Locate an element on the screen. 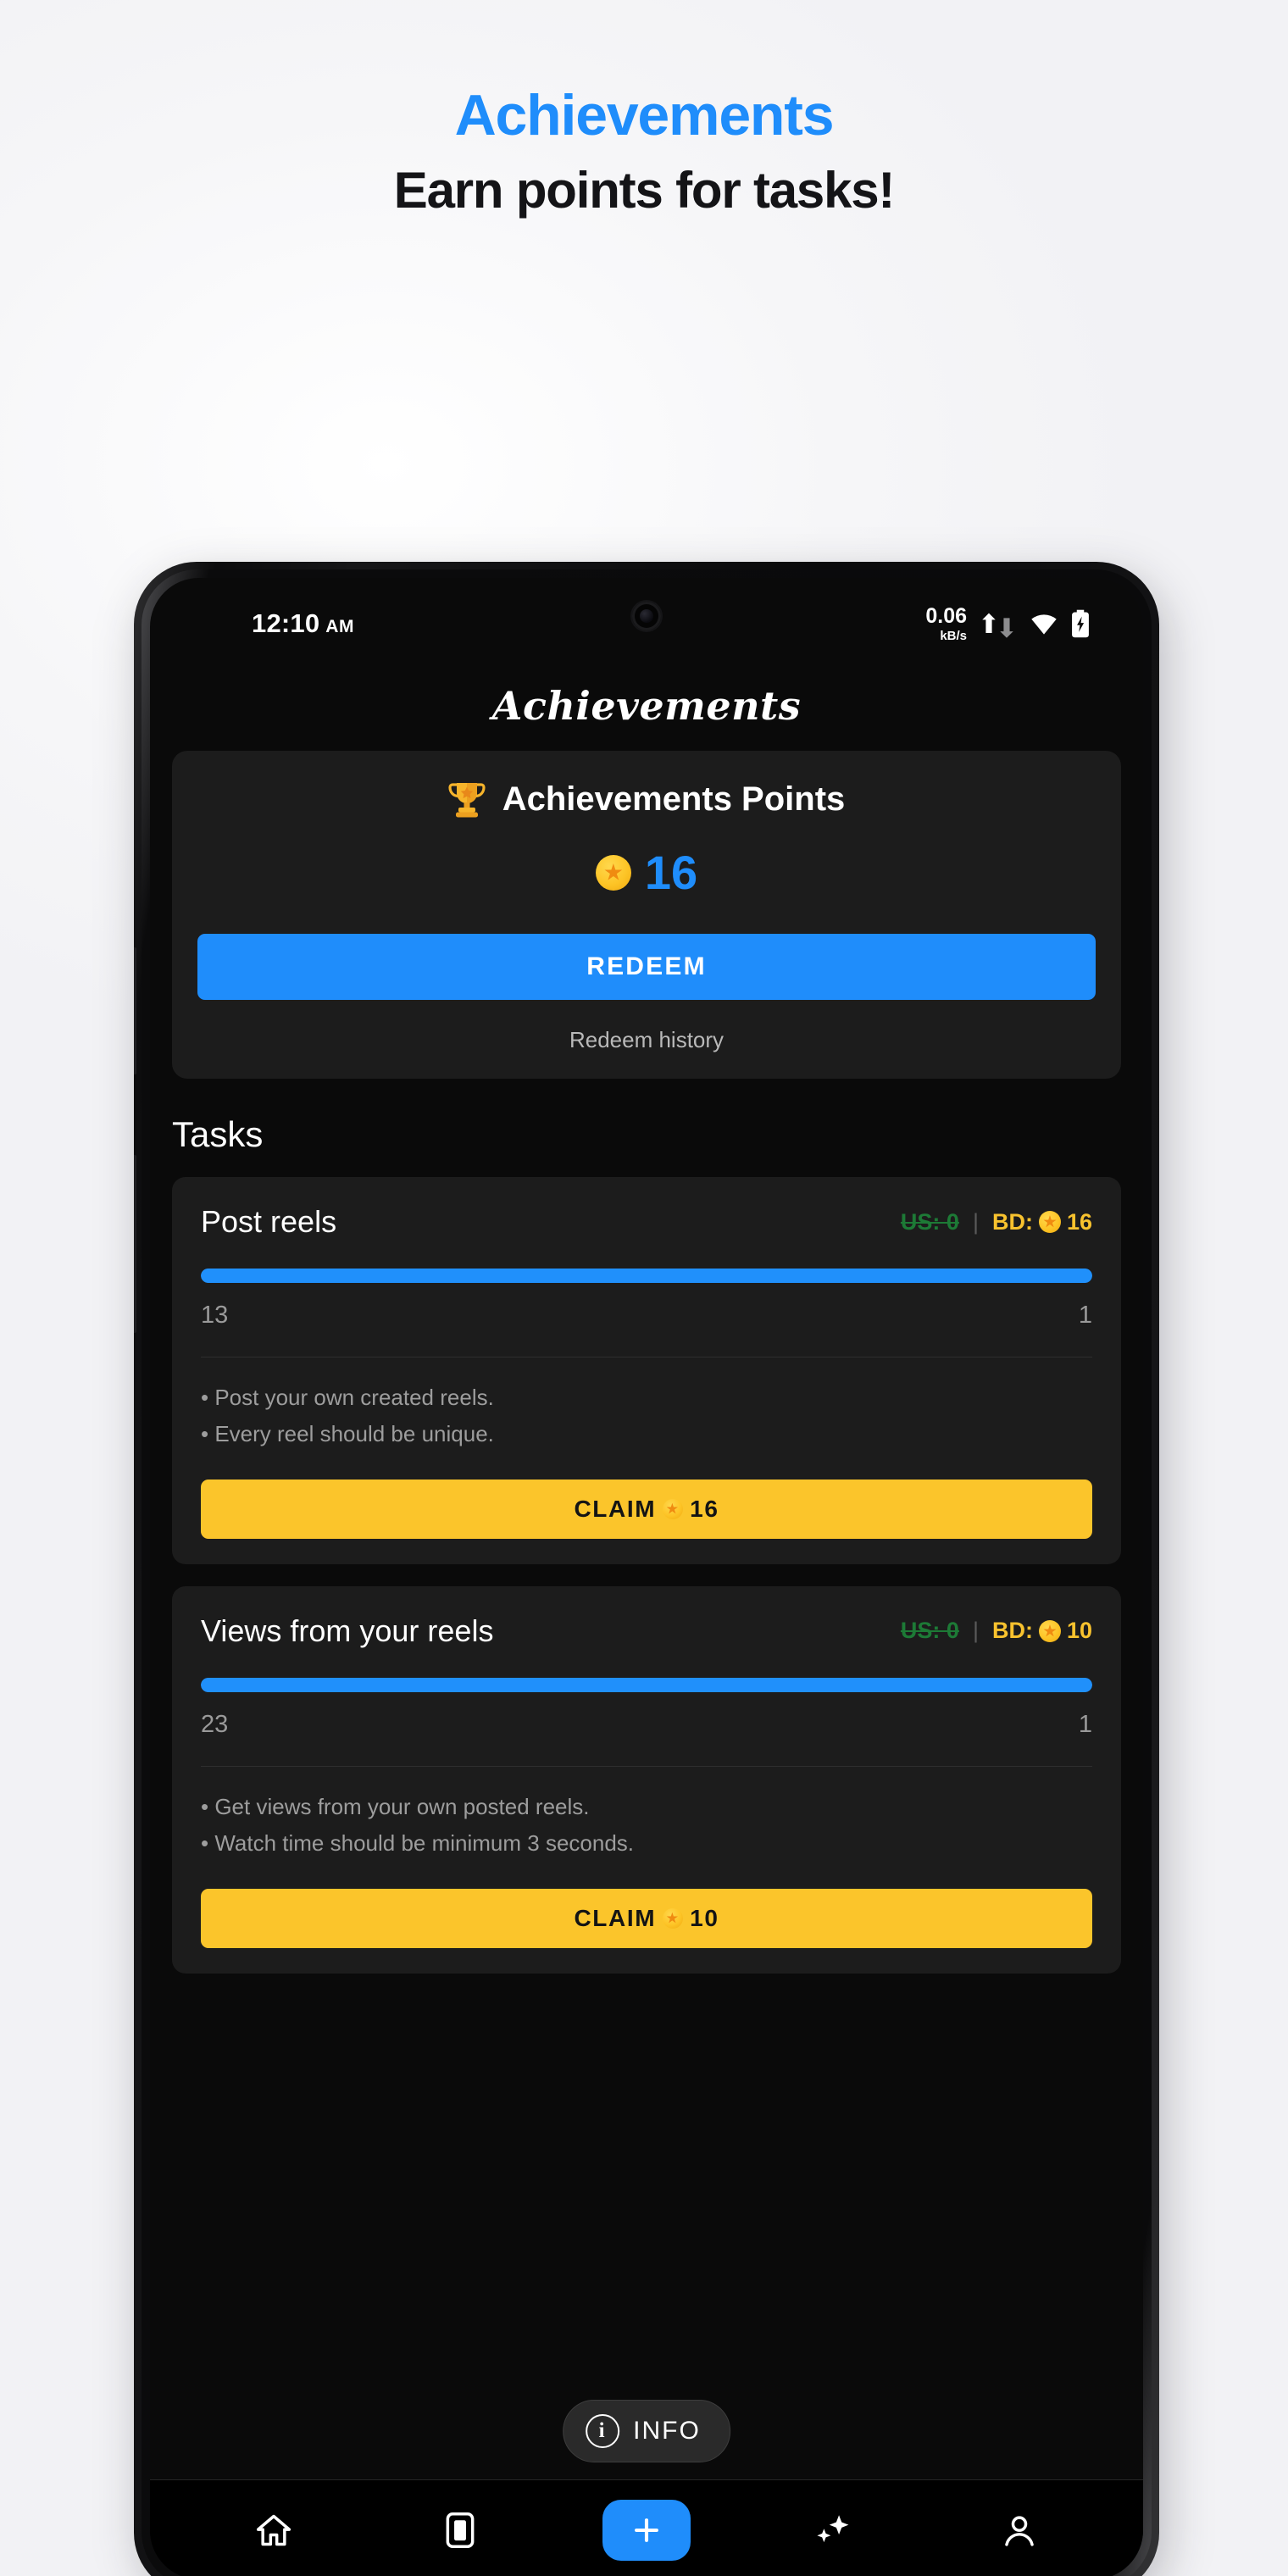 The width and height of the screenshot is (1288, 2576). clock-ampm: AM is located at coordinates (339, 626).